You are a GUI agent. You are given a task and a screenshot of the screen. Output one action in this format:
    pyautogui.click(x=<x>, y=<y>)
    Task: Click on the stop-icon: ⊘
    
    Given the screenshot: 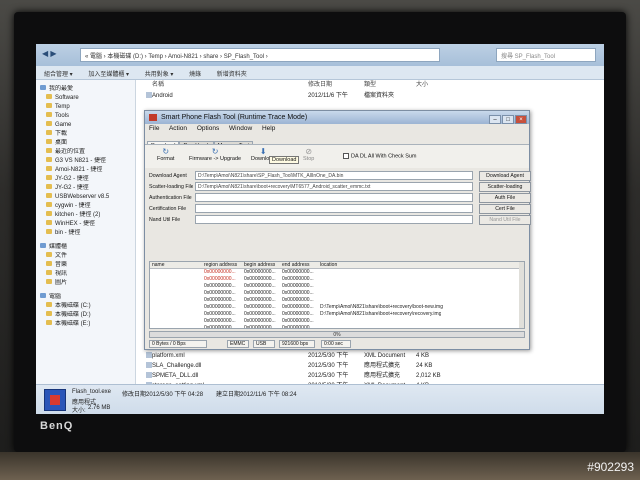 What is the action you would take?
    pyautogui.click(x=309, y=151)
    